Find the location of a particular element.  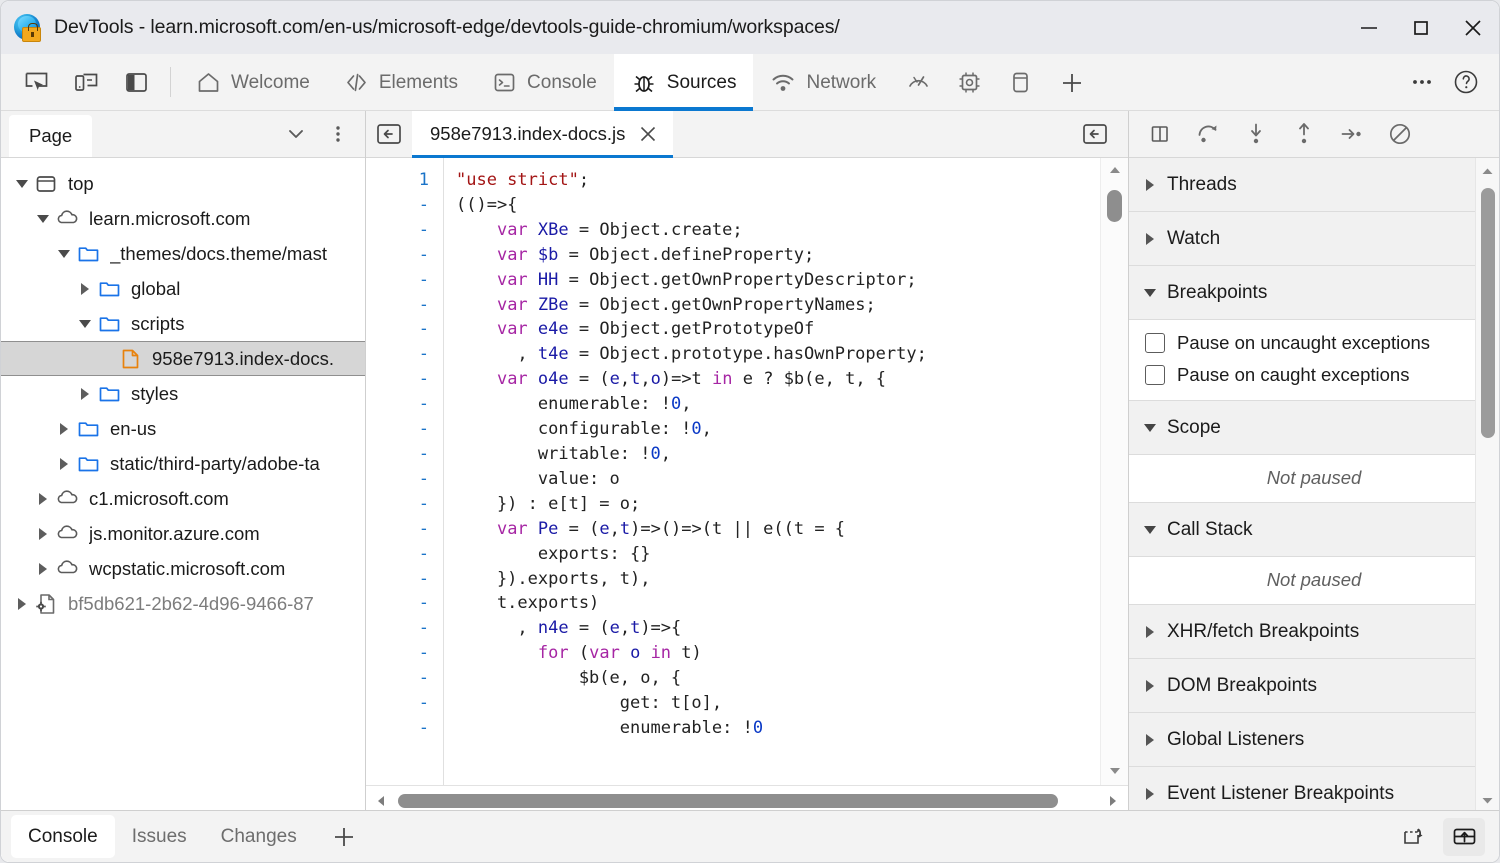

restore-drawer-icon is located at coordinates (1414, 837).